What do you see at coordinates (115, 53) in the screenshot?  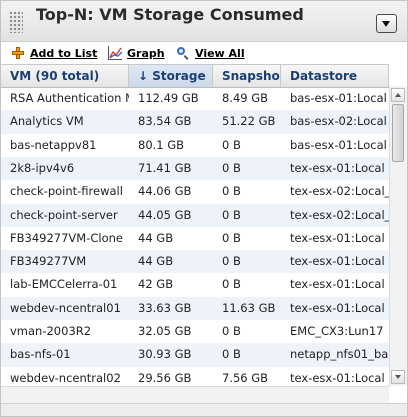 I see `graph-icon` at bounding box center [115, 53].